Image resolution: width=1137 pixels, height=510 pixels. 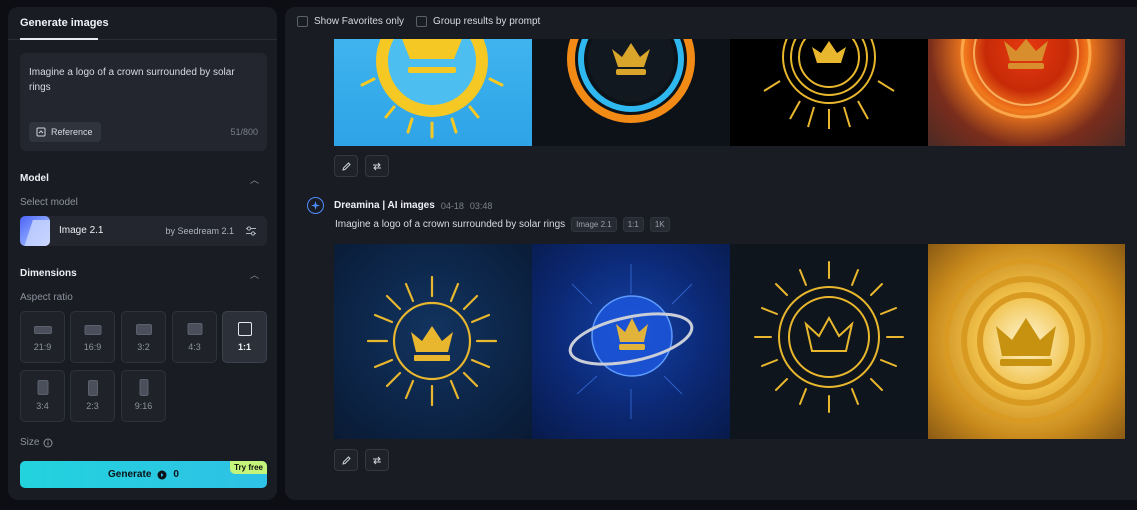 I want to click on aspect-ratio-label: Aspect ratio, so click(x=46, y=297).